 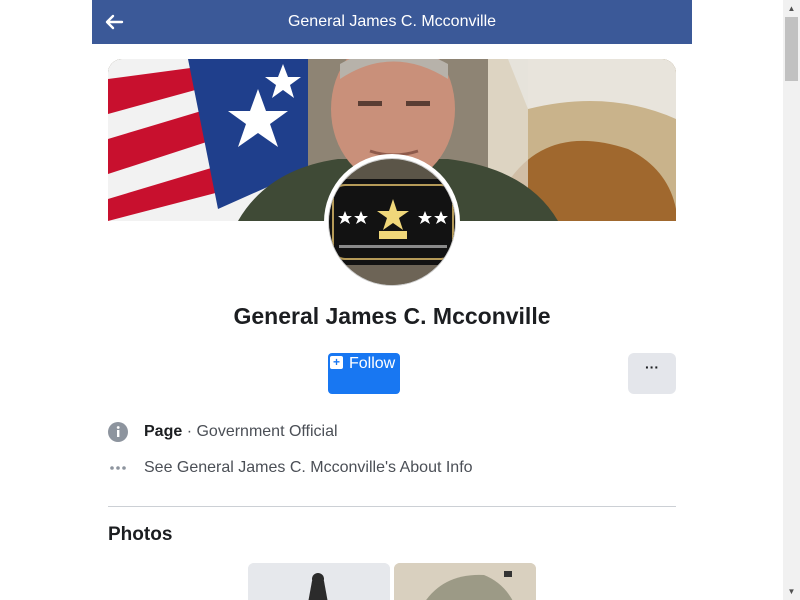 What do you see at coordinates (372, 363) in the screenshot?
I see `follow-label: Follow` at bounding box center [372, 363].